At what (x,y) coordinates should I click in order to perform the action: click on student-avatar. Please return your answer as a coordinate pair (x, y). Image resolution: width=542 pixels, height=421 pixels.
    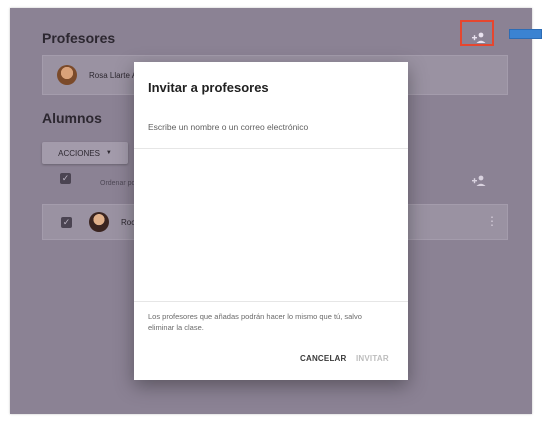
    Looking at the image, I should click on (99, 222).